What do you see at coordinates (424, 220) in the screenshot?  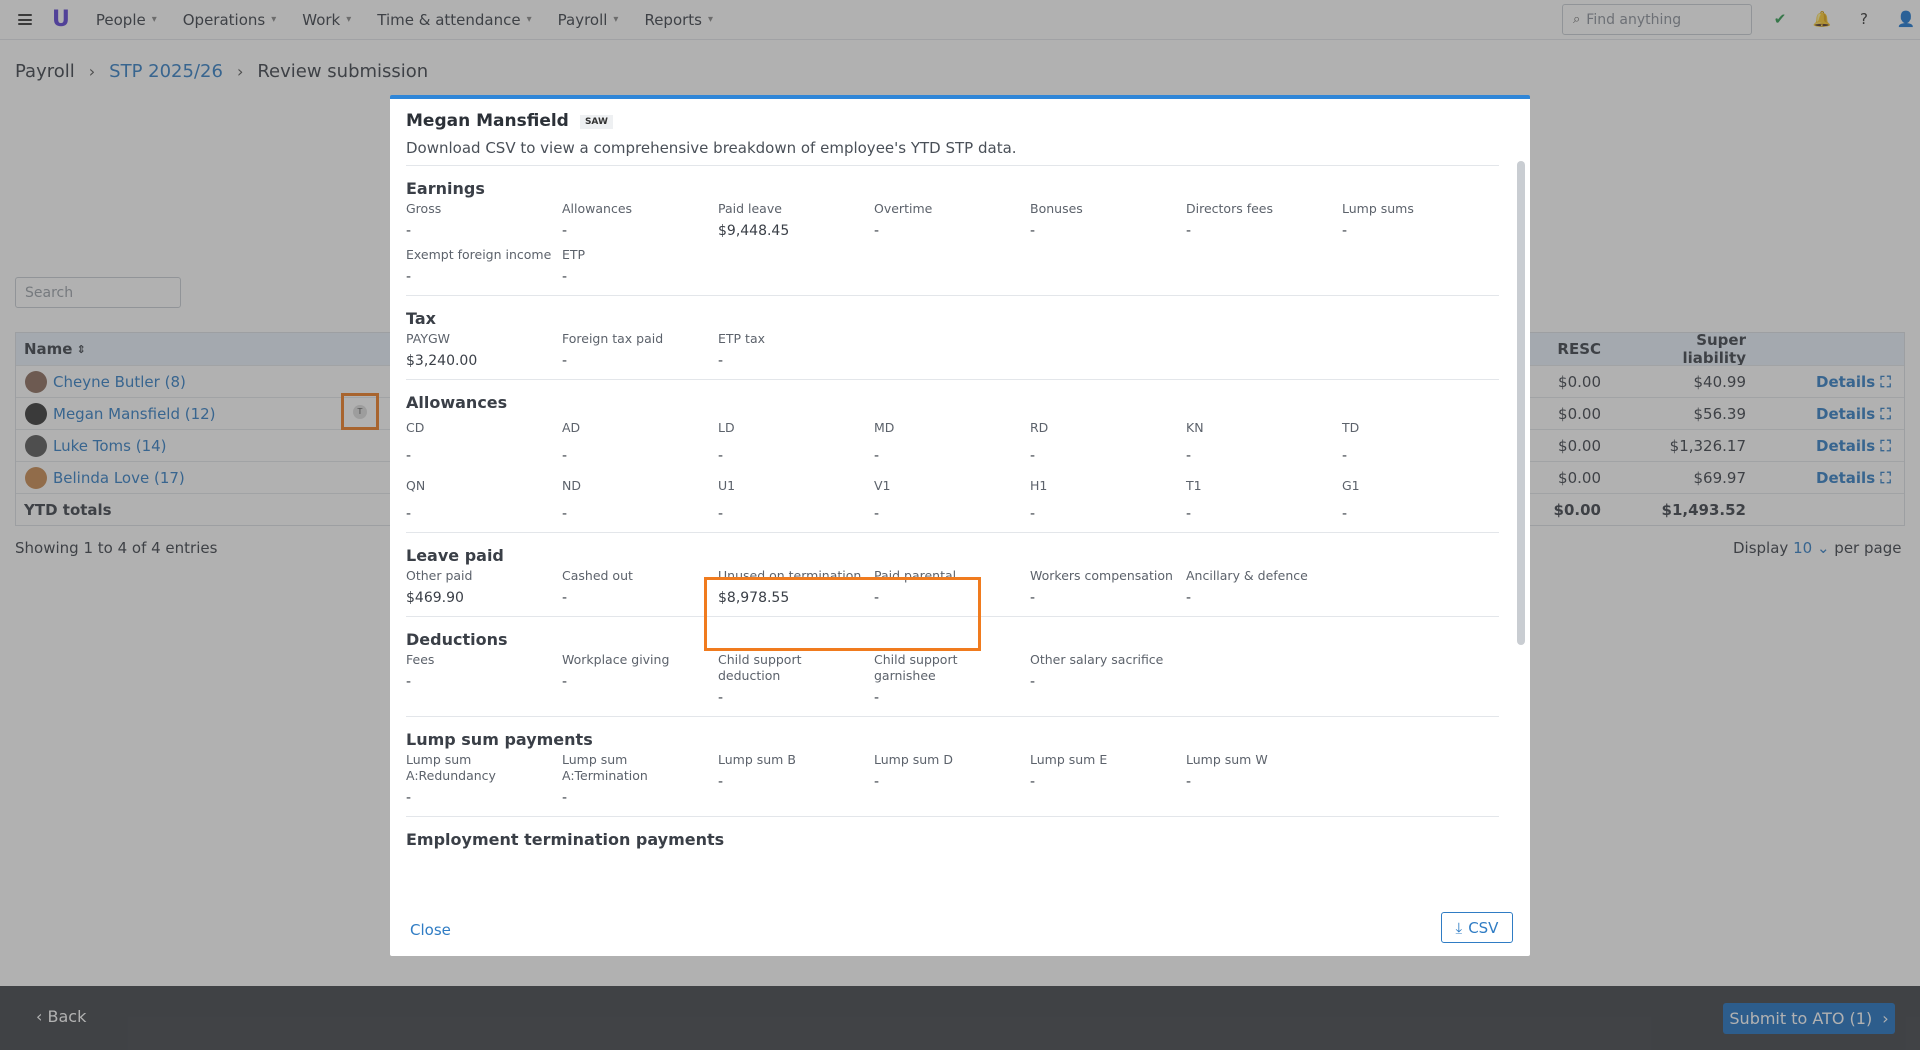 I see `field-gross: Gross -` at bounding box center [424, 220].